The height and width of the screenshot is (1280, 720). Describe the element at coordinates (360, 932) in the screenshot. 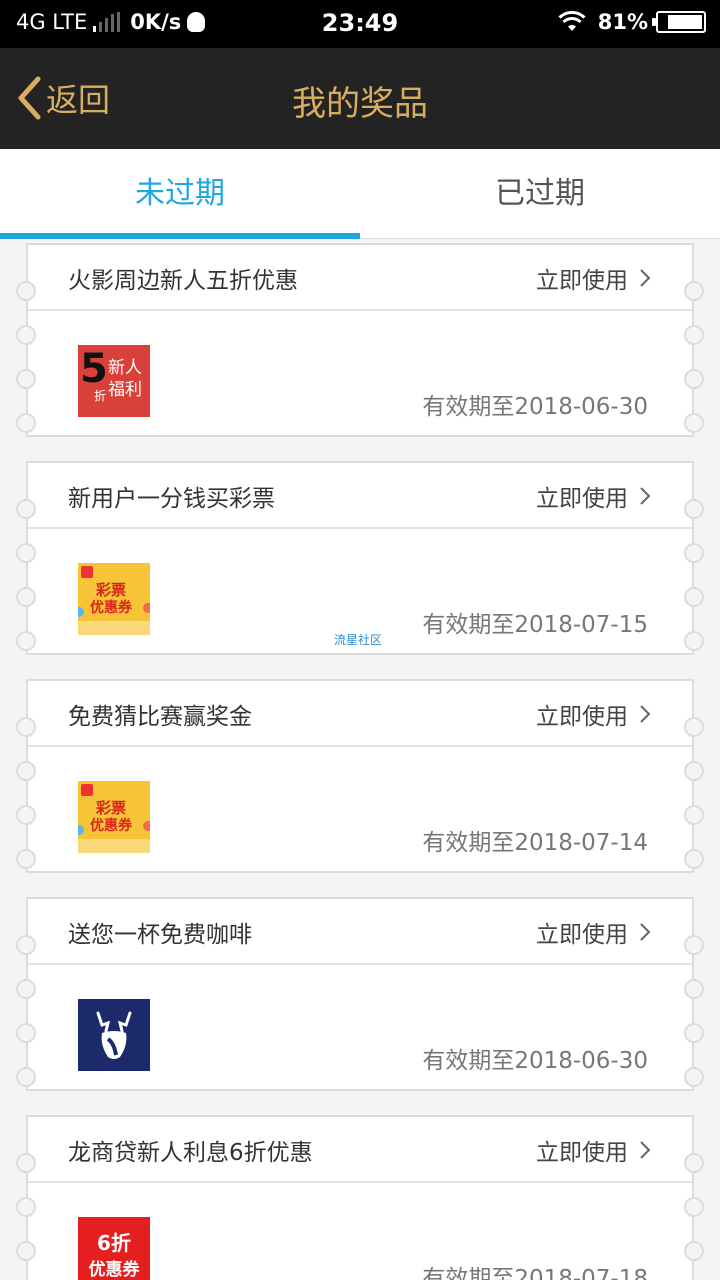

I see `coupon-header: 送您一杯免费咖啡 立即使用` at that location.